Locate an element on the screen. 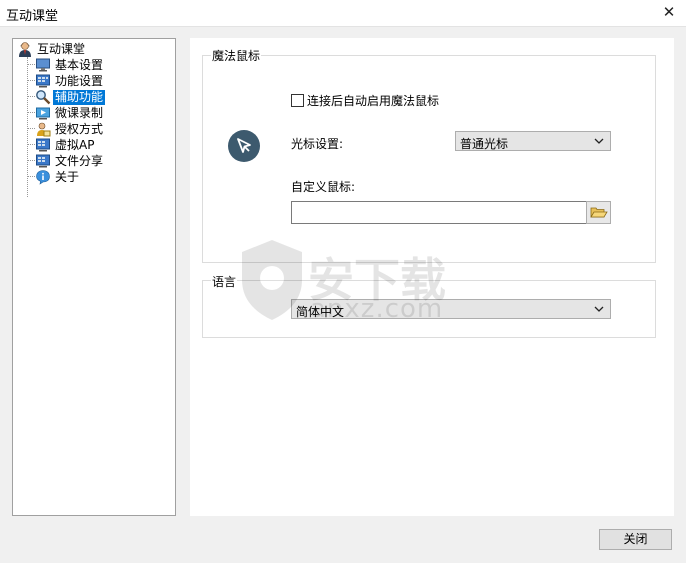 The width and height of the screenshot is (686, 563). custom-cursor-path-input is located at coordinates (439, 212).